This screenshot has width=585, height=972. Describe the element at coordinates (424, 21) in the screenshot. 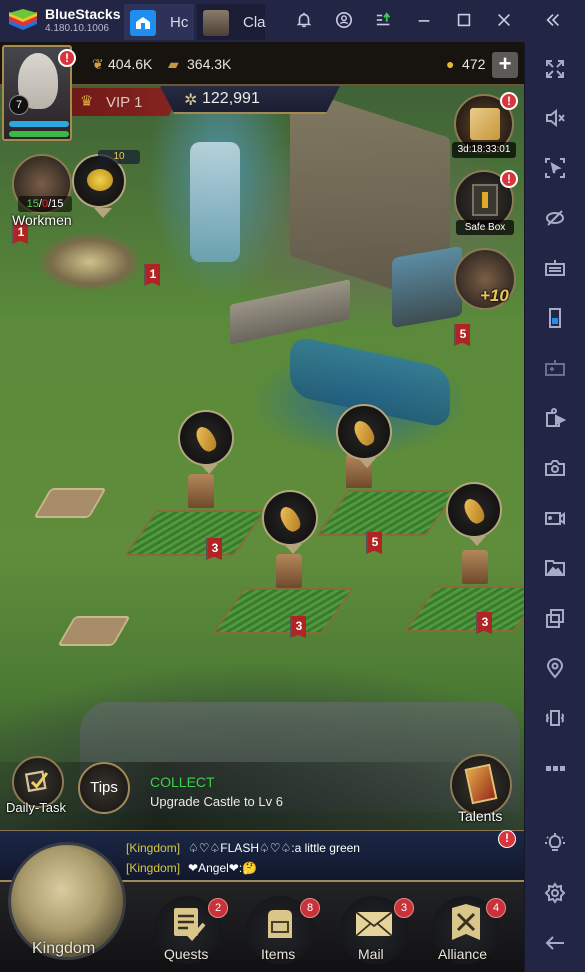

I see `minimize-icon` at that location.